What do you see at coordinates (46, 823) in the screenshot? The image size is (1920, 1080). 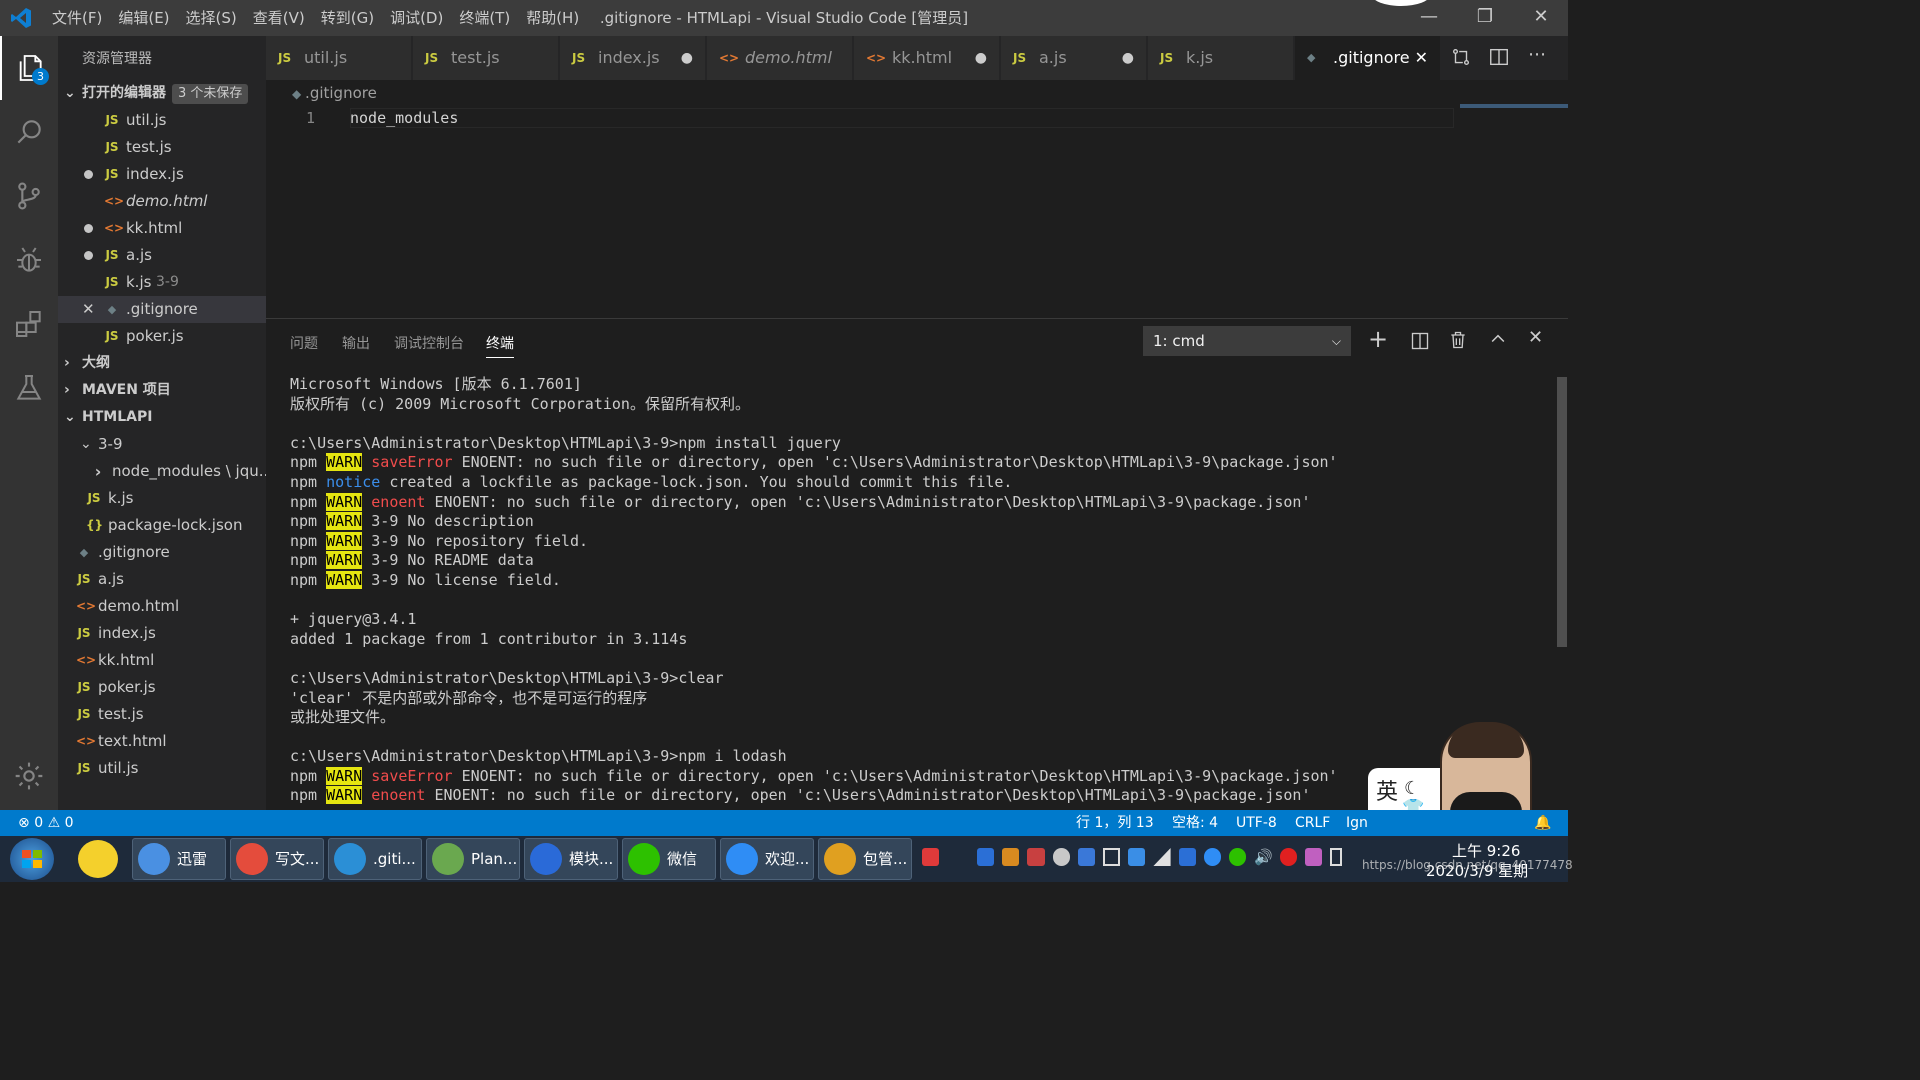 I see `problems-indicator: ⊗ 0 ⚠ 0` at bounding box center [46, 823].